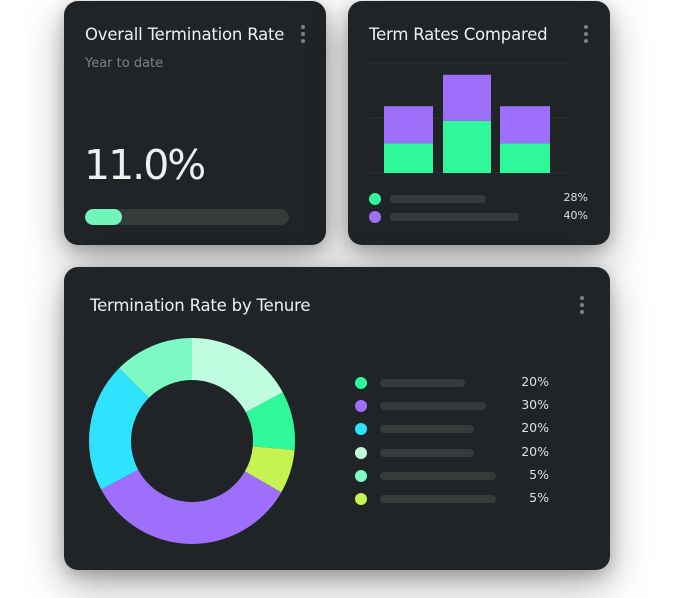 Image resolution: width=674 pixels, height=598 pixels. What do you see at coordinates (575, 215) in the screenshot?
I see `legend-value: 40%` at bounding box center [575, 215].